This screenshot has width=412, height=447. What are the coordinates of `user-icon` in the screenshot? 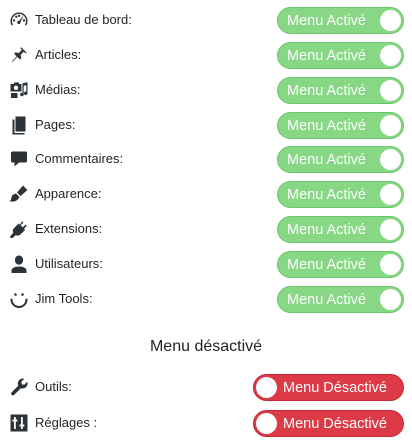 It's located at (19, 264).